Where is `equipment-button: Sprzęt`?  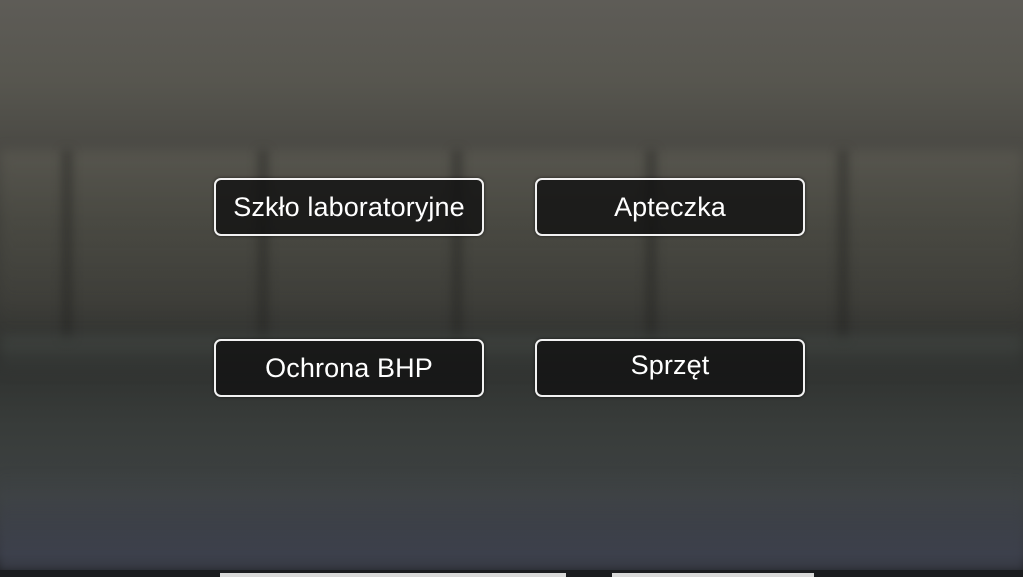
equipment-button: Sprzęt is located at coordinates (670, 368).